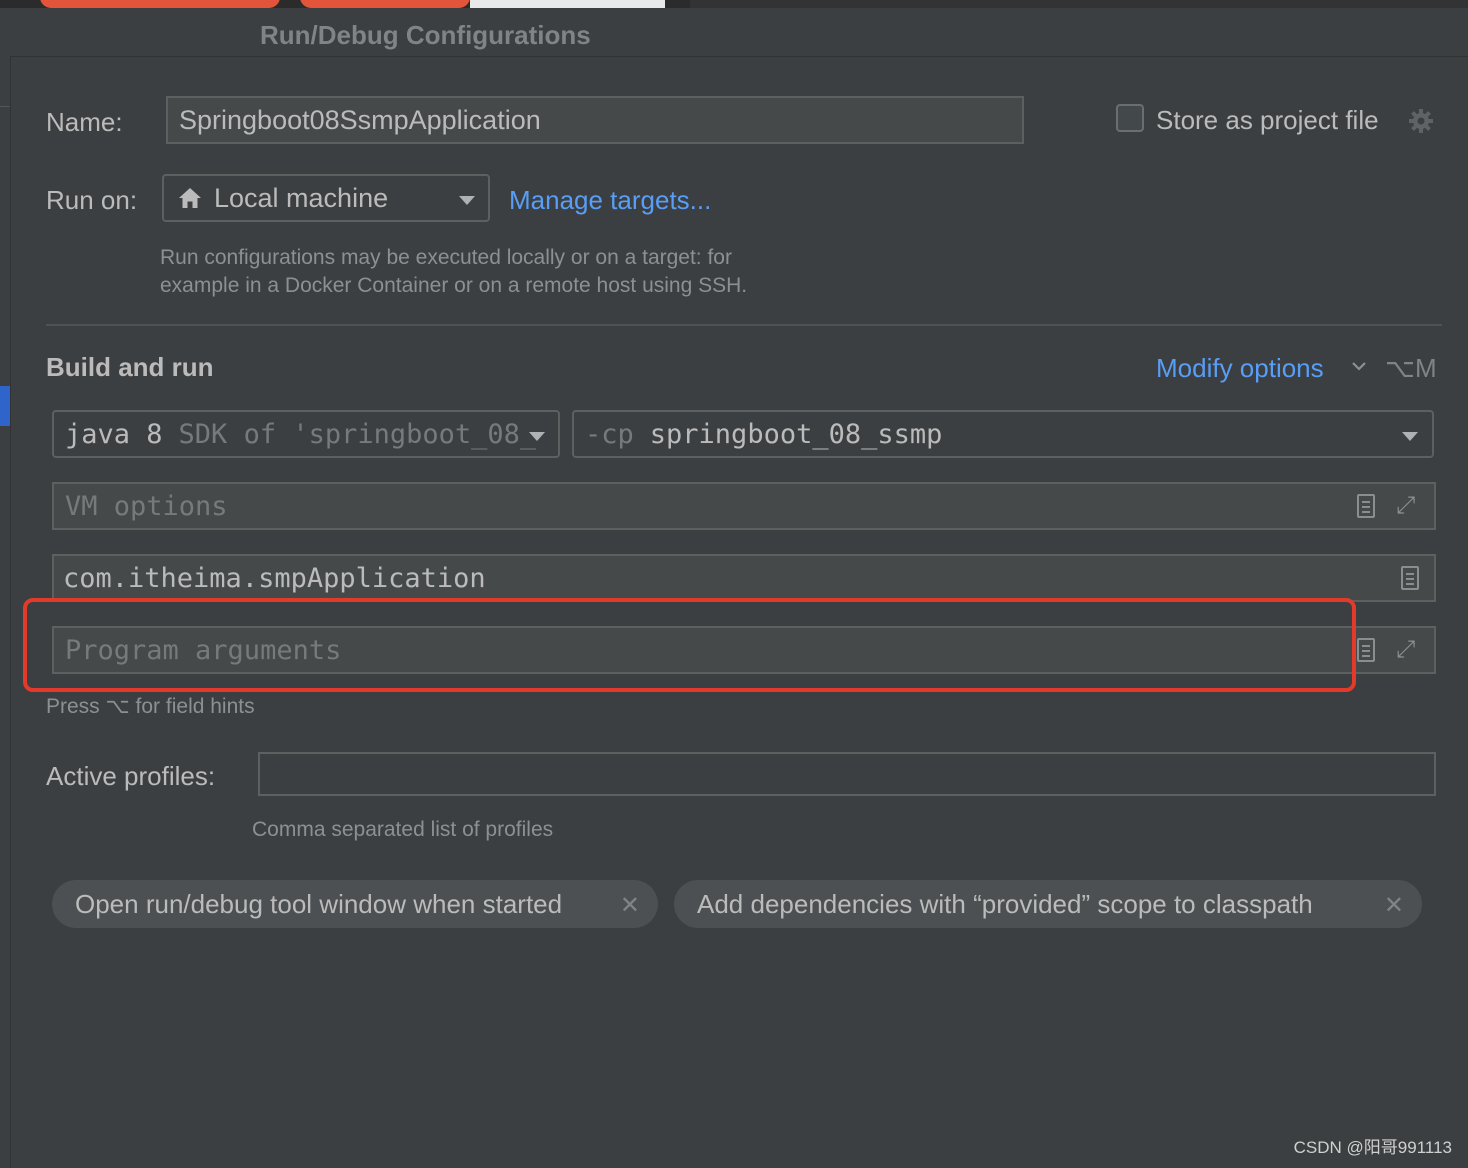 Image resolution: width=1468 pixels, height=1168 pixels. I want to click on run-on-dropdown: Local machine, so click(326, 198).